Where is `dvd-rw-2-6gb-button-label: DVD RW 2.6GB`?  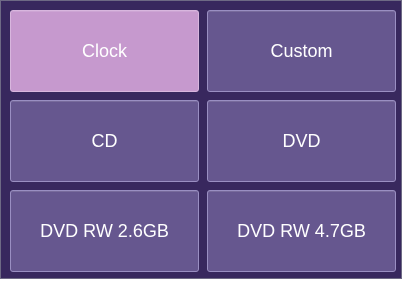 dvd-rw-2-6gb-button-label: DVD RW 2.6GB is located at coordinates (104, 230).